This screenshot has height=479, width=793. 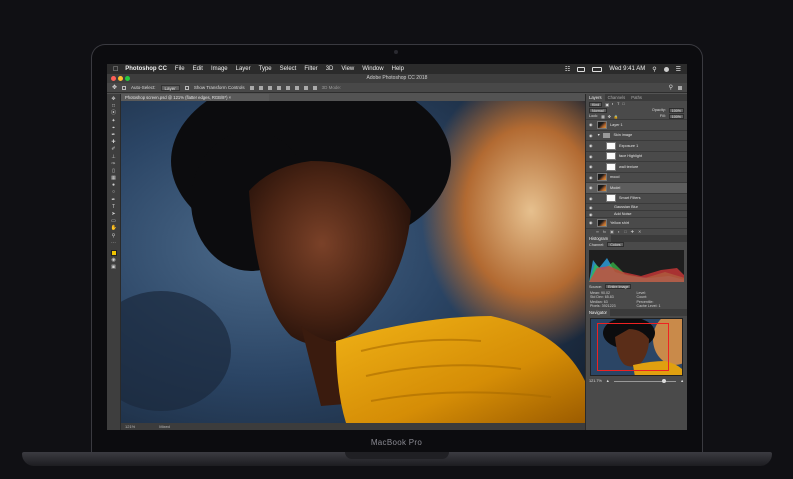 I want to click on layer-row: ◉ ▼ Skin image, so click(x=636, y=135).